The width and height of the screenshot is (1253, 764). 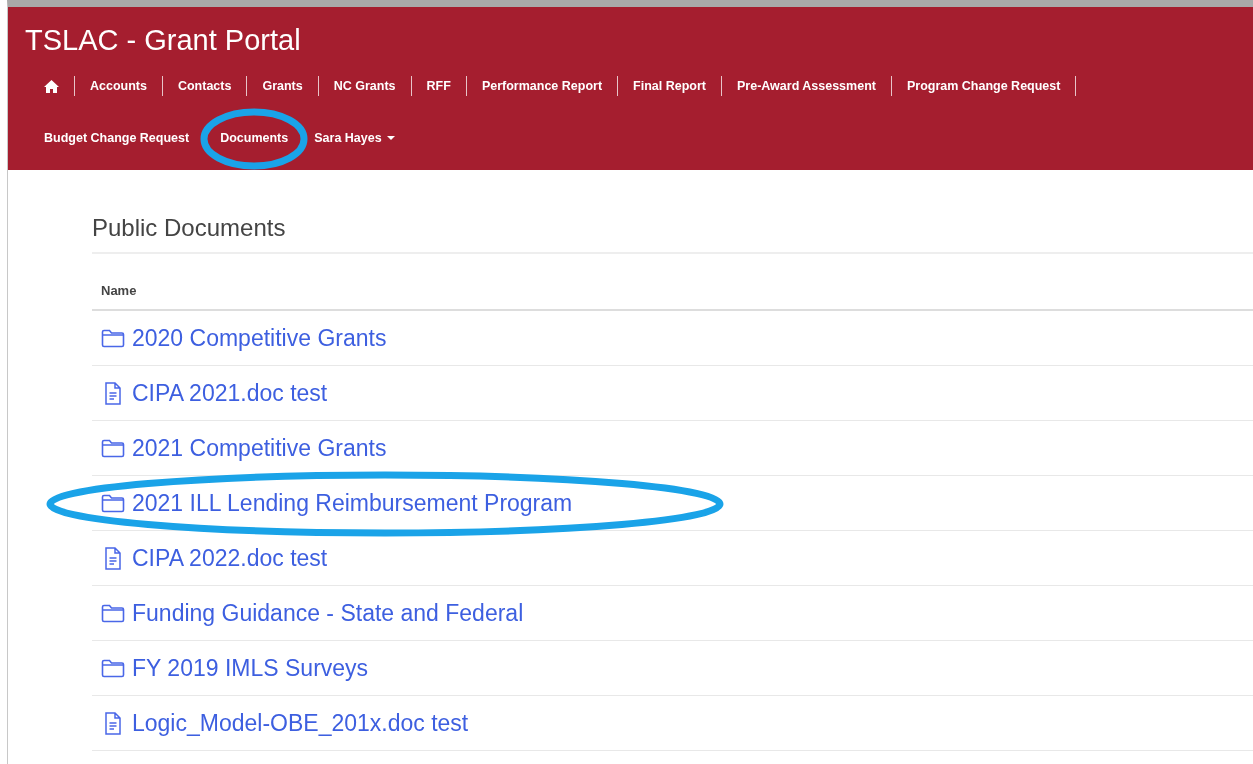 What do you see at coordinates (283, 86) in the screenshot?
I see `nav-link: Grants` at bounding box center [283, 86].